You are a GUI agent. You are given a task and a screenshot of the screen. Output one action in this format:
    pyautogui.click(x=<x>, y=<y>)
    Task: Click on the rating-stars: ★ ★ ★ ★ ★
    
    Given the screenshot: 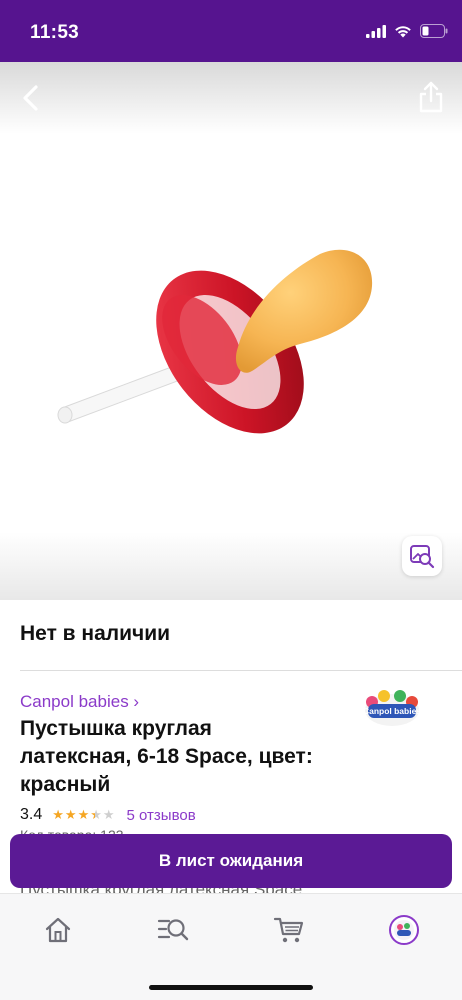 What is the action you would take?
    pyautogui.click(x=83, y=815)
    